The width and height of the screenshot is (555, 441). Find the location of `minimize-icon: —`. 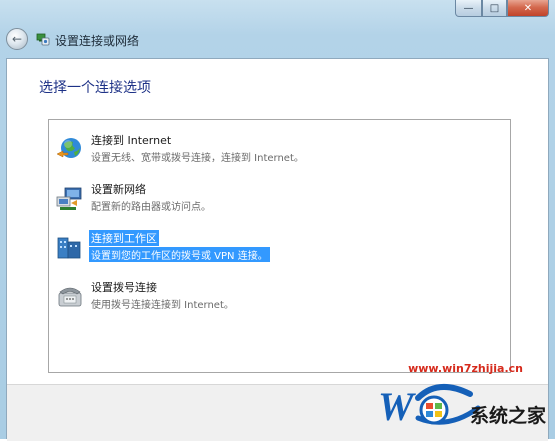

minimize-icon: — is located at coordinates (468, 8).